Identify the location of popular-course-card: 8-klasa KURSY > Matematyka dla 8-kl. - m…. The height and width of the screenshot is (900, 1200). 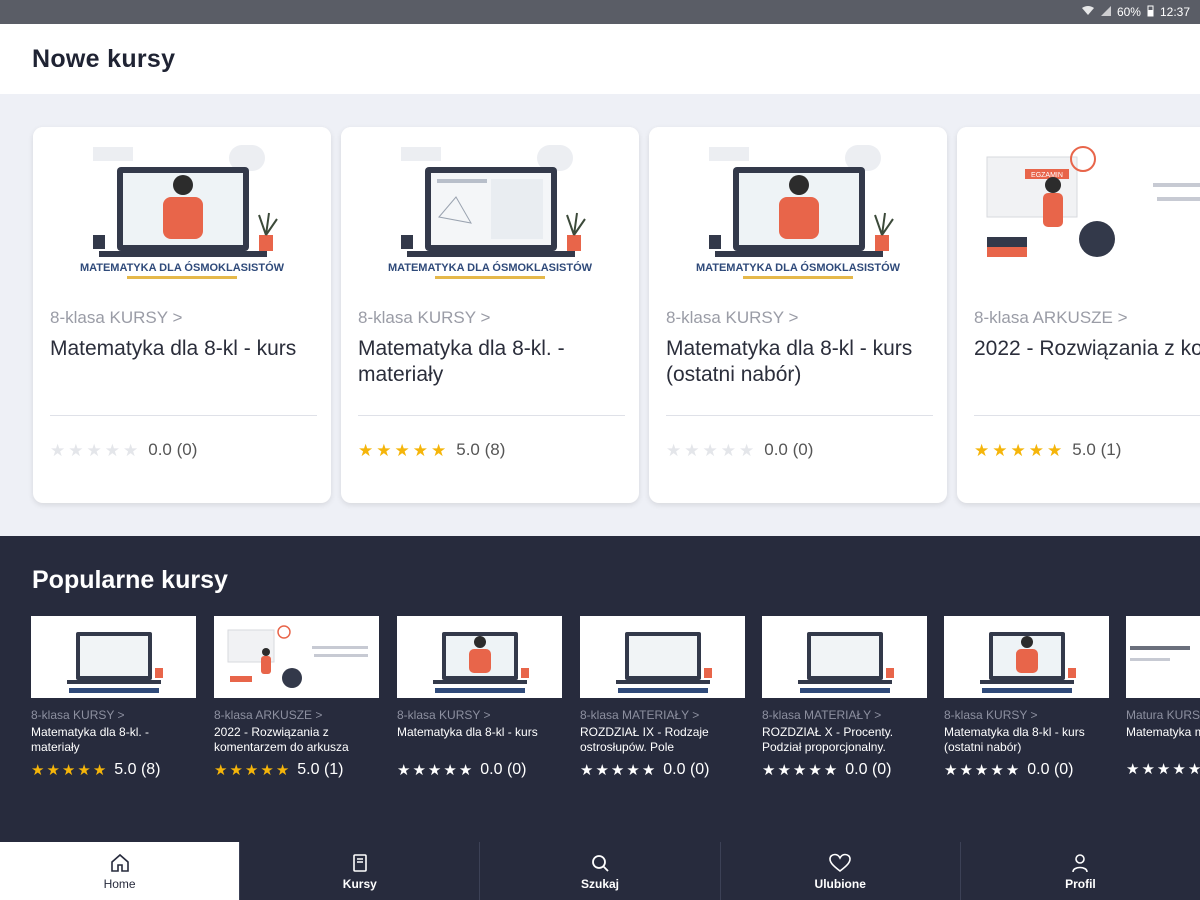
(113, 697).